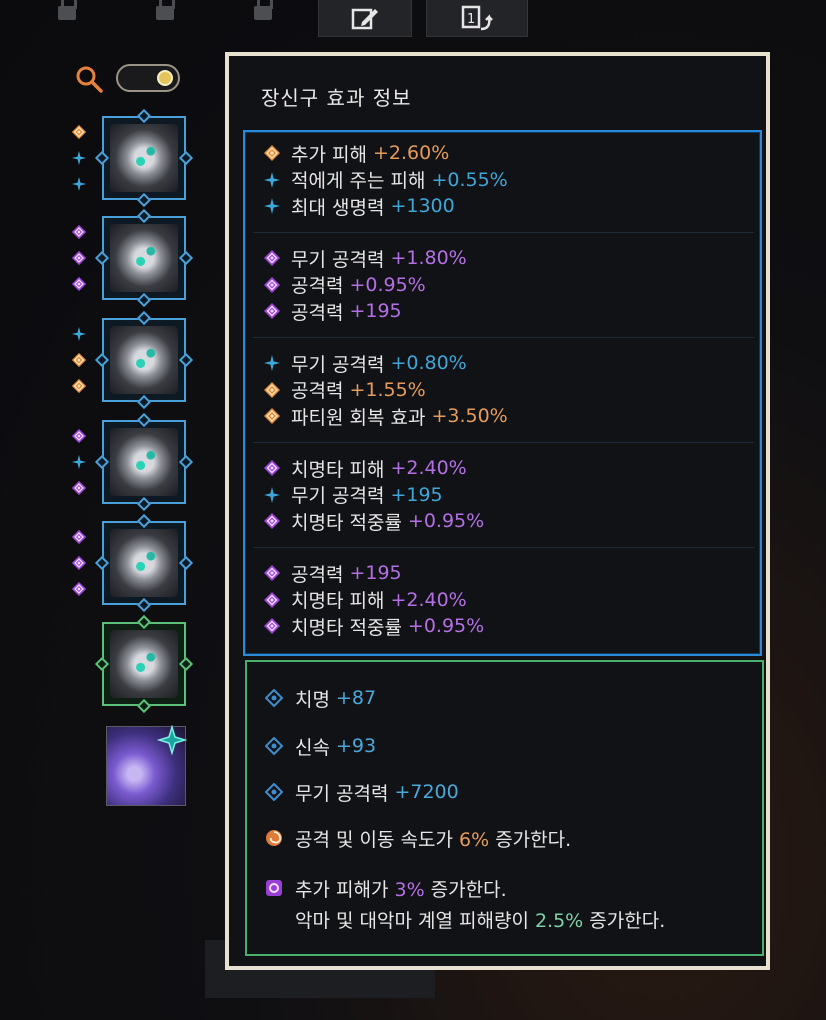  Describe the element at coordinates (426, 792) in the screenshot. I see `stat-value: +7200` at that location.